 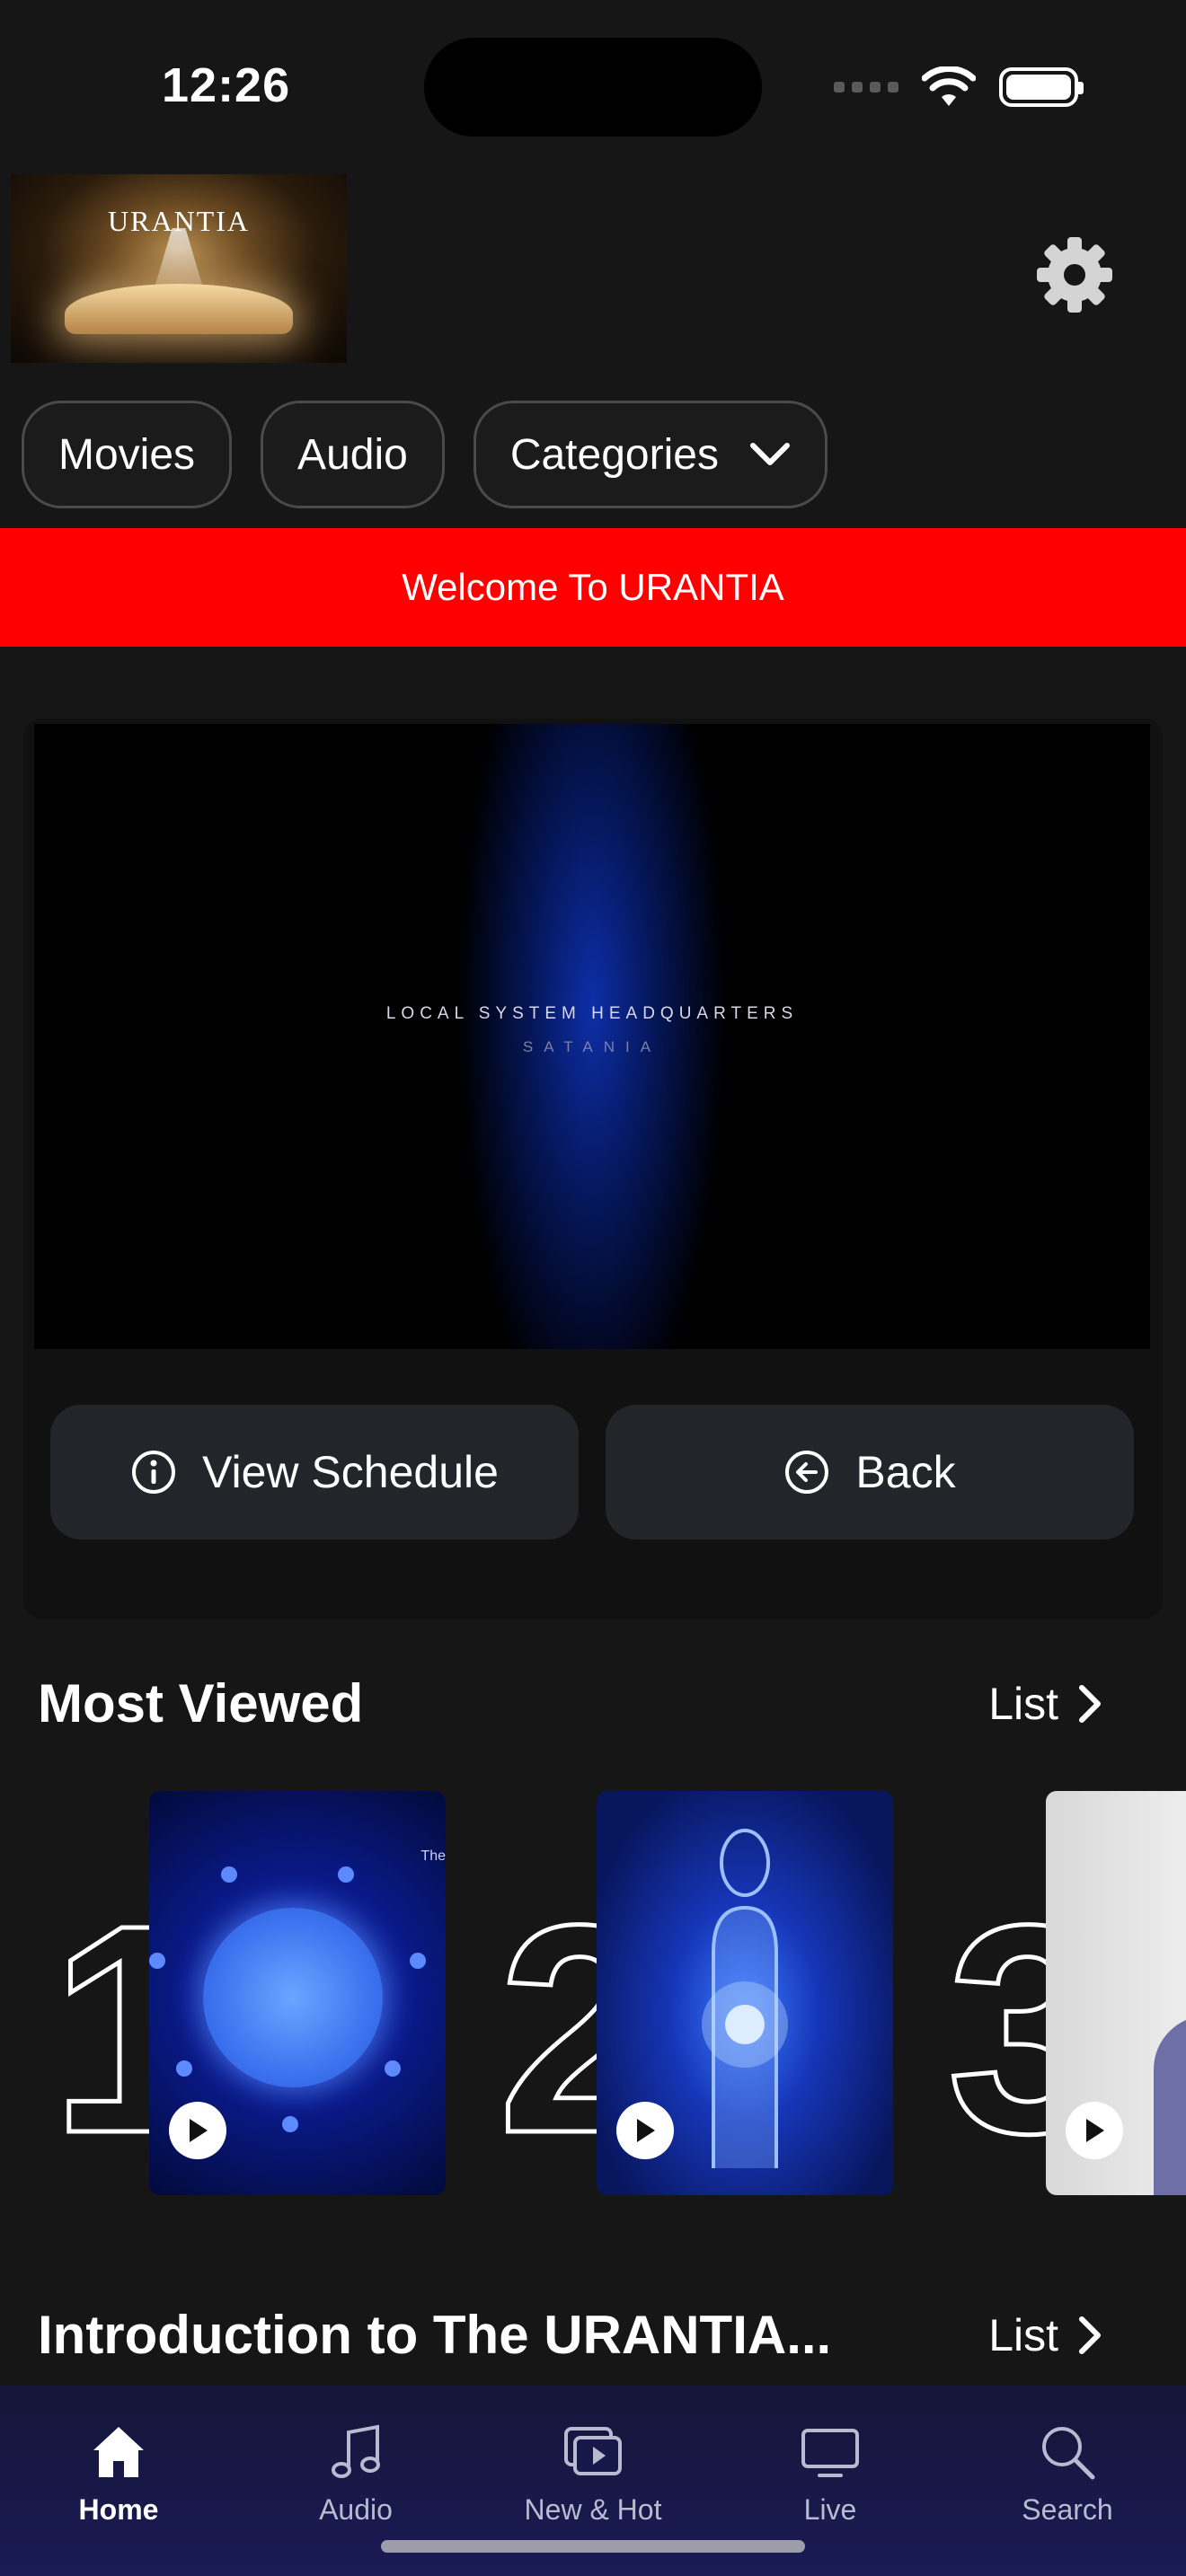 I want to click on play-stack-icon, so click(x=593, y=2451).